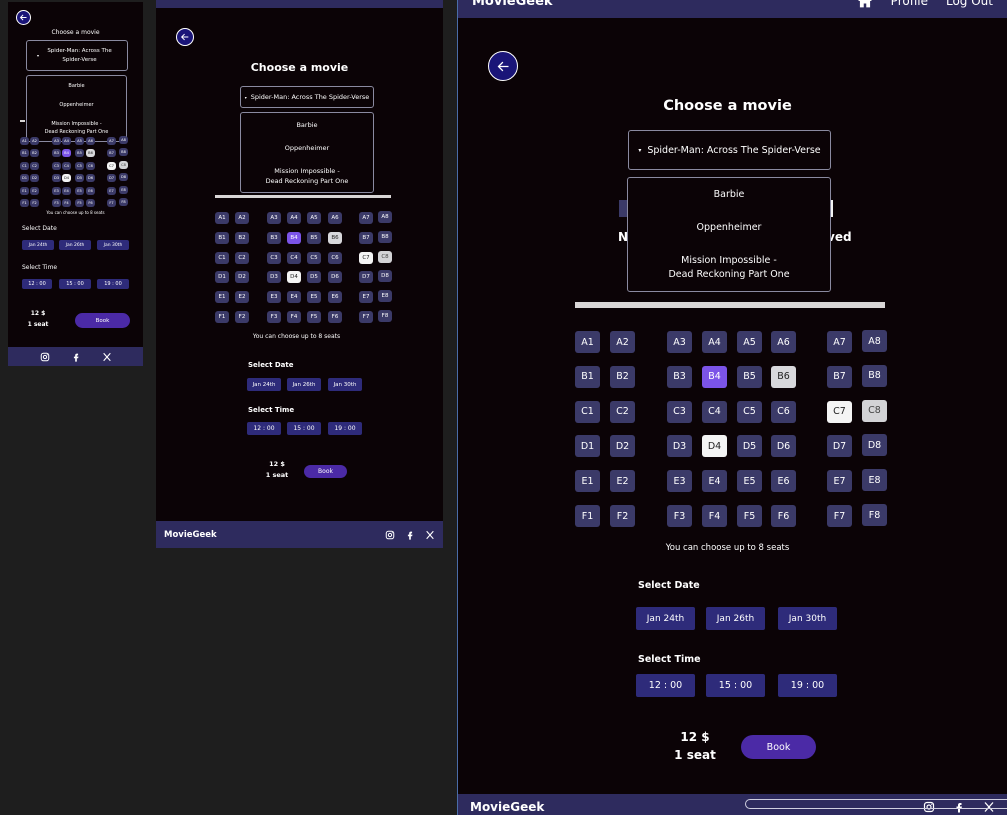 Image resolution: width=1007 pixels, height=815 pixels. I want to click on seat-e4: E4, so click(66, 190).